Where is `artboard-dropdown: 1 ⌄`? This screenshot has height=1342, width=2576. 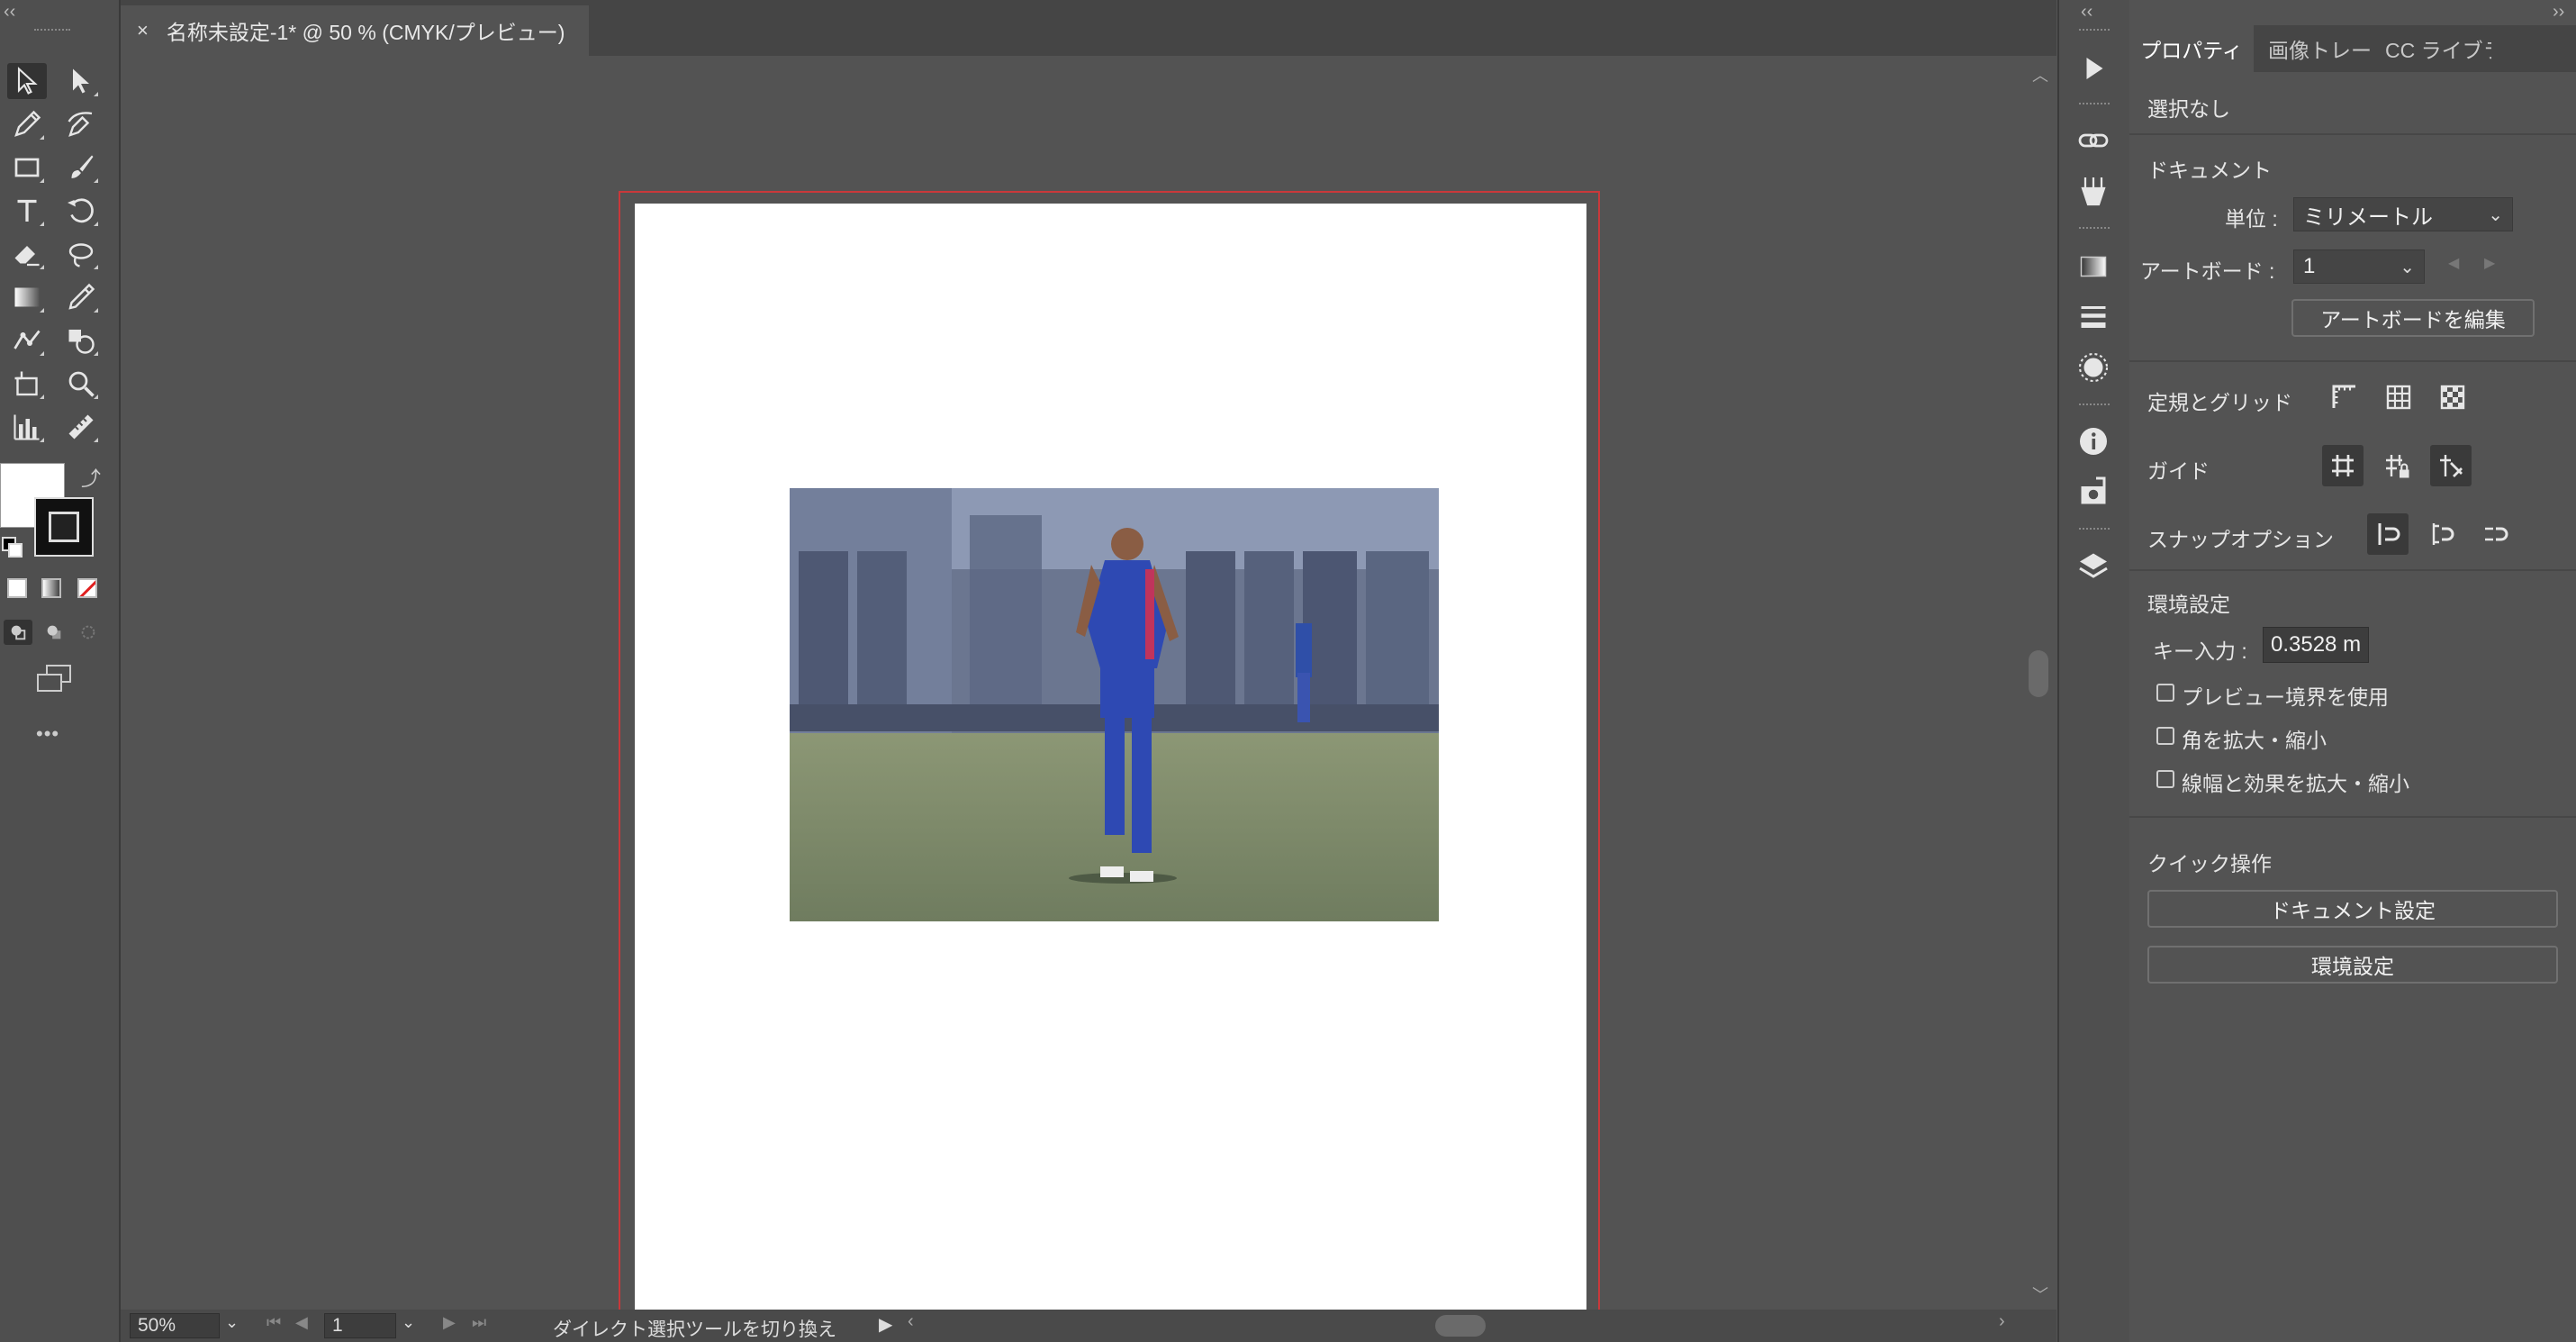
artboard-dropdown: 1 ⌄ is located at coordinates (2359, 267).